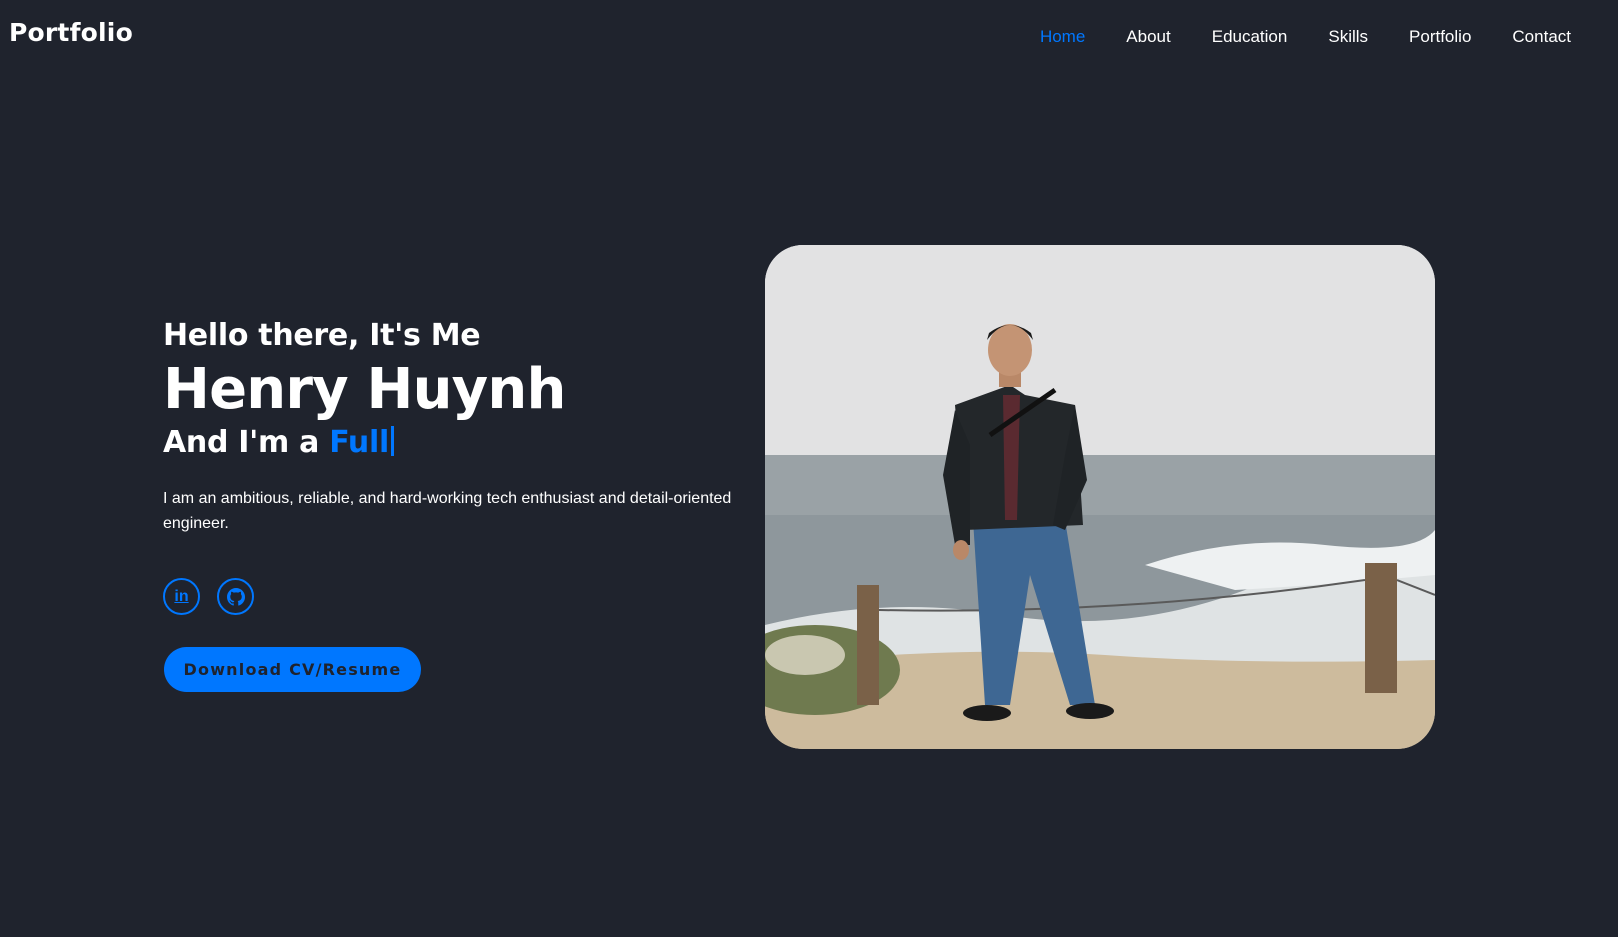 The height and width of the screenshot is (937, 1618). I want to click on nav-about: About, so click(1148, 37).